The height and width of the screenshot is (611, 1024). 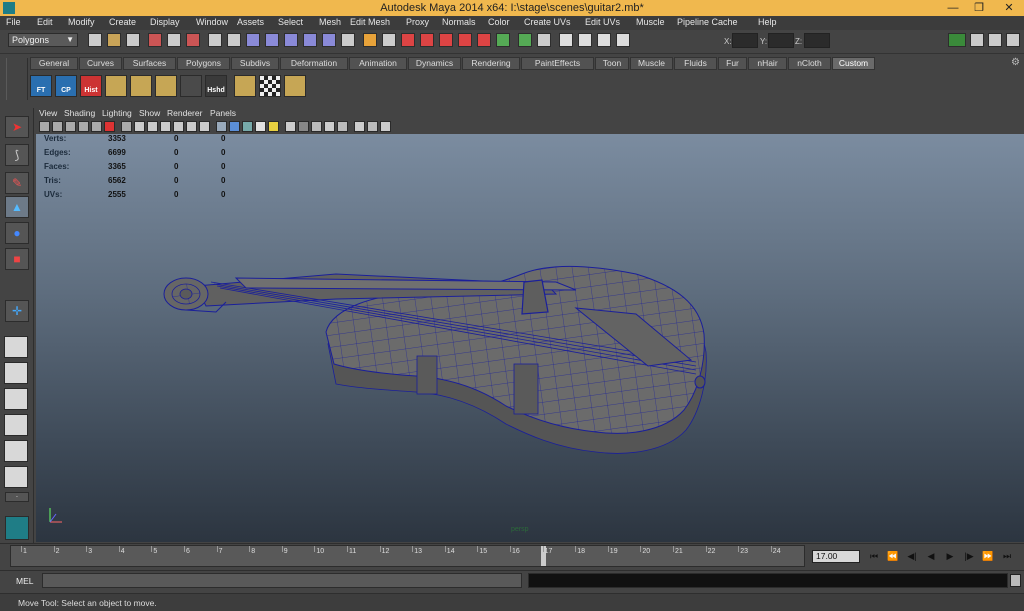 I want to click on panel-menu-lighting: Lighting, so click(x=117, y=113).